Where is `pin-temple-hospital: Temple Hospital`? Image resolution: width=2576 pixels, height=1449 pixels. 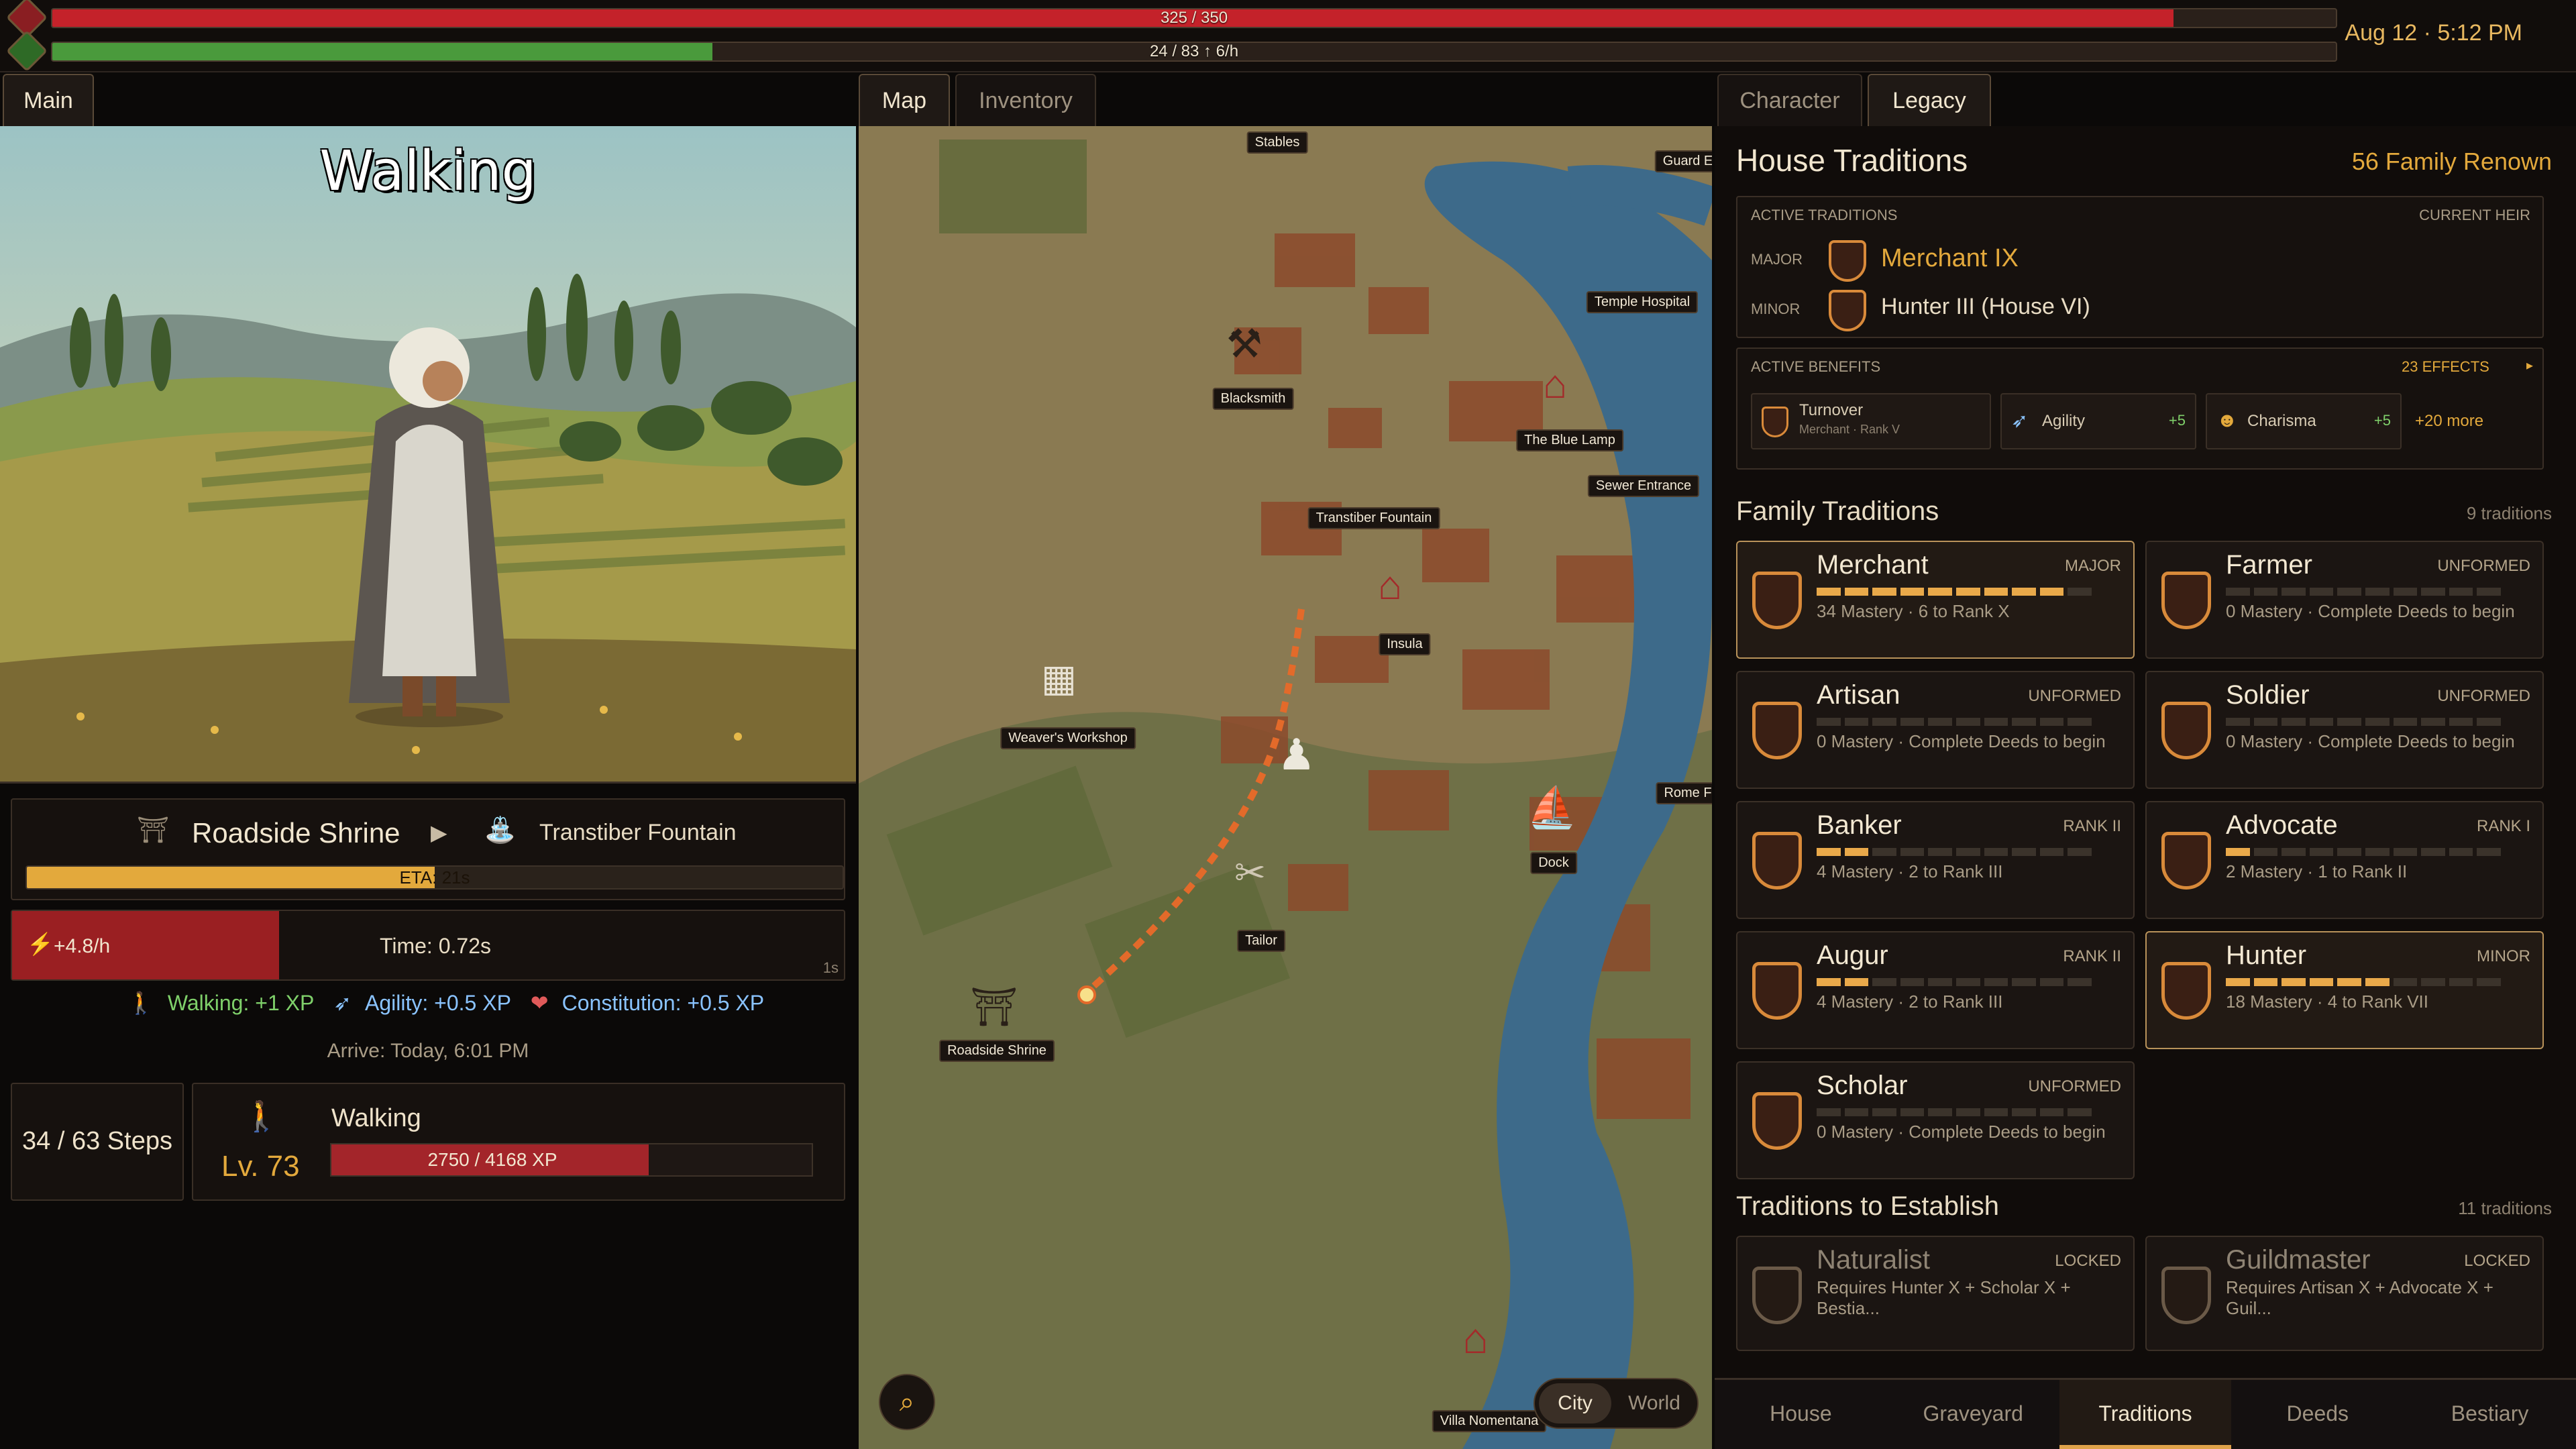 pin-temple-hospital: Temple Hospital is located at coordinates (1642, 302).